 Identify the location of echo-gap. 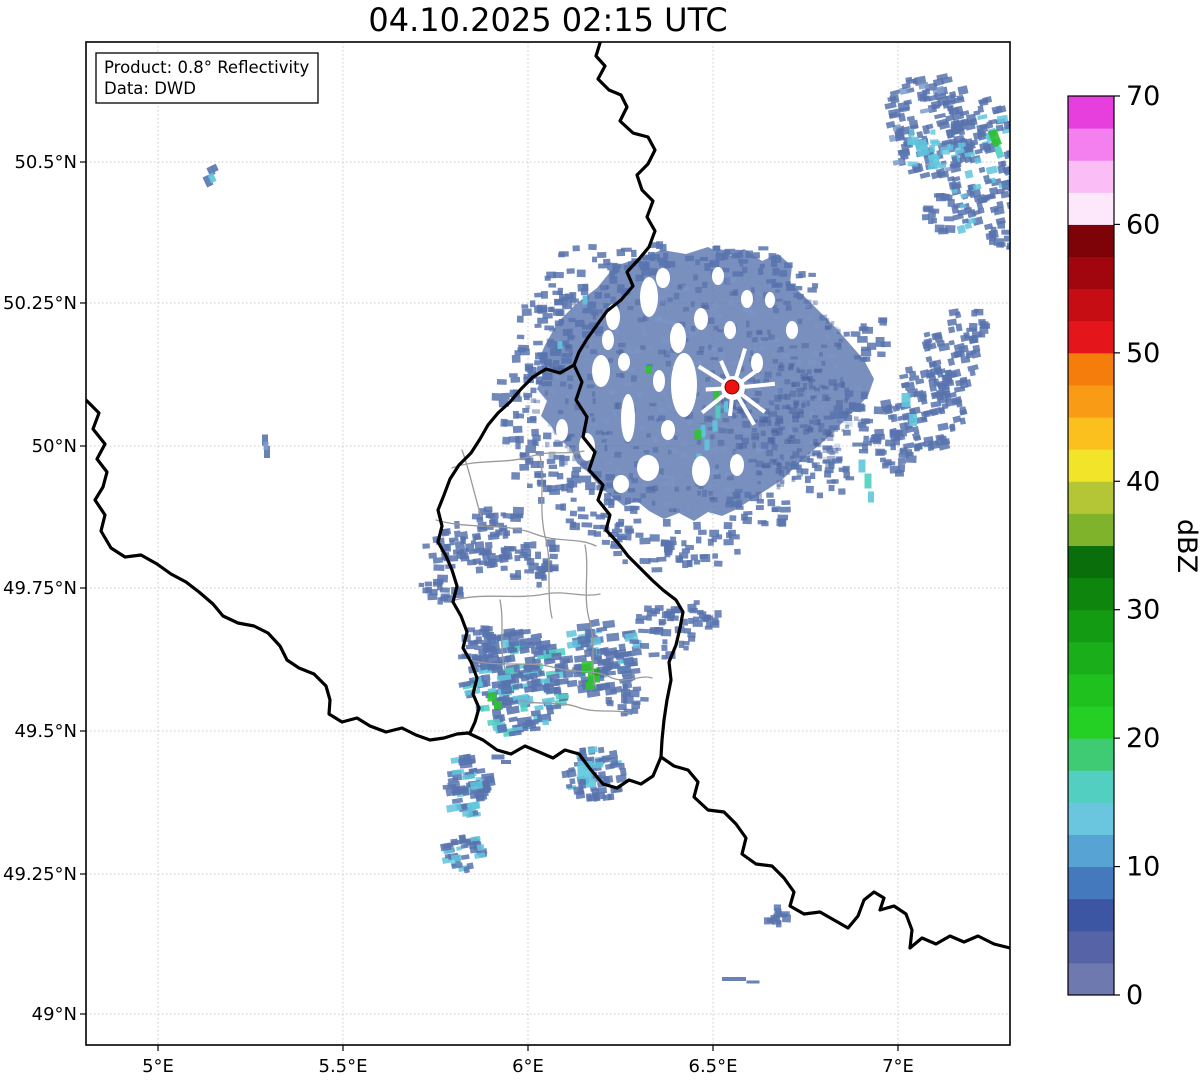
(621, 484).